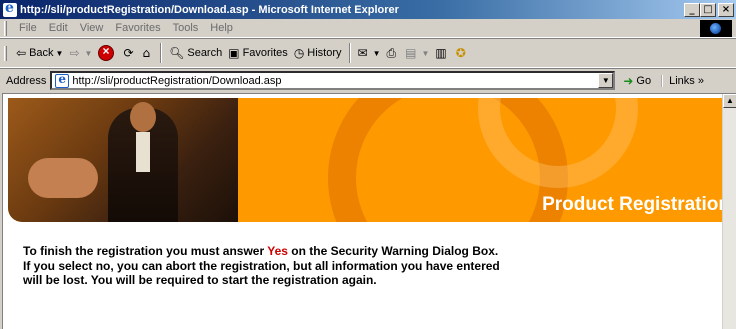 This screenshot has height=329, width=736. Describe the element at coordinates (682, 80) in the screenshot. I see `links-button: Links »` at that location.